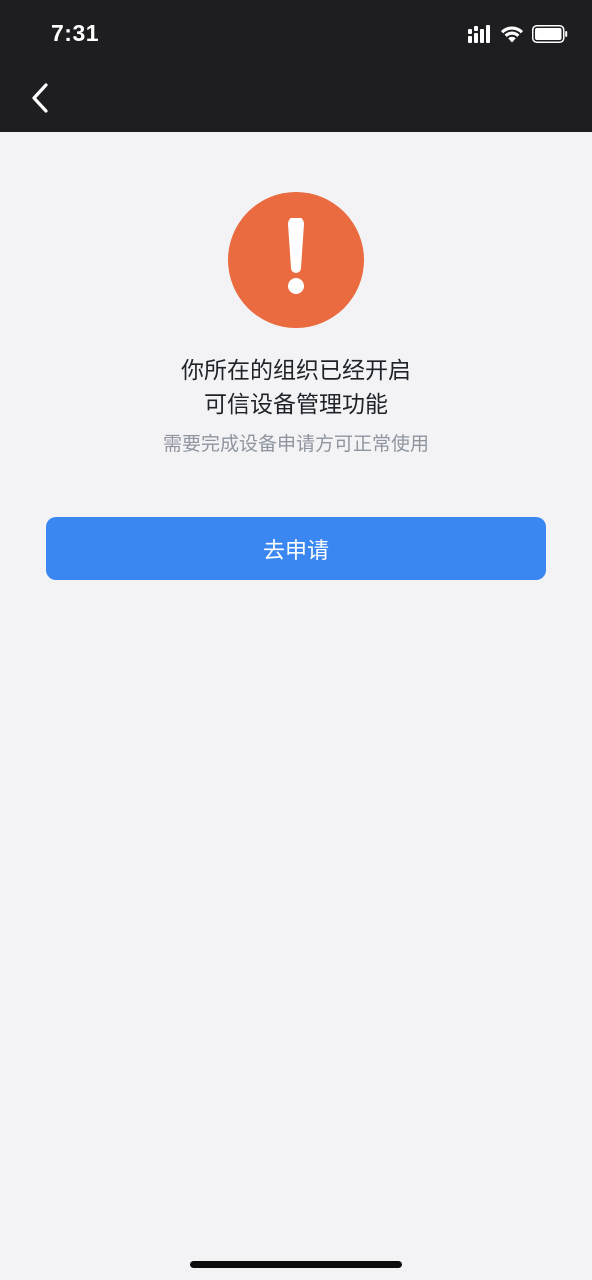 Image resolution: width=592 pixels, height=1280 pixels. I want to click on back-button, so click(40, 100).